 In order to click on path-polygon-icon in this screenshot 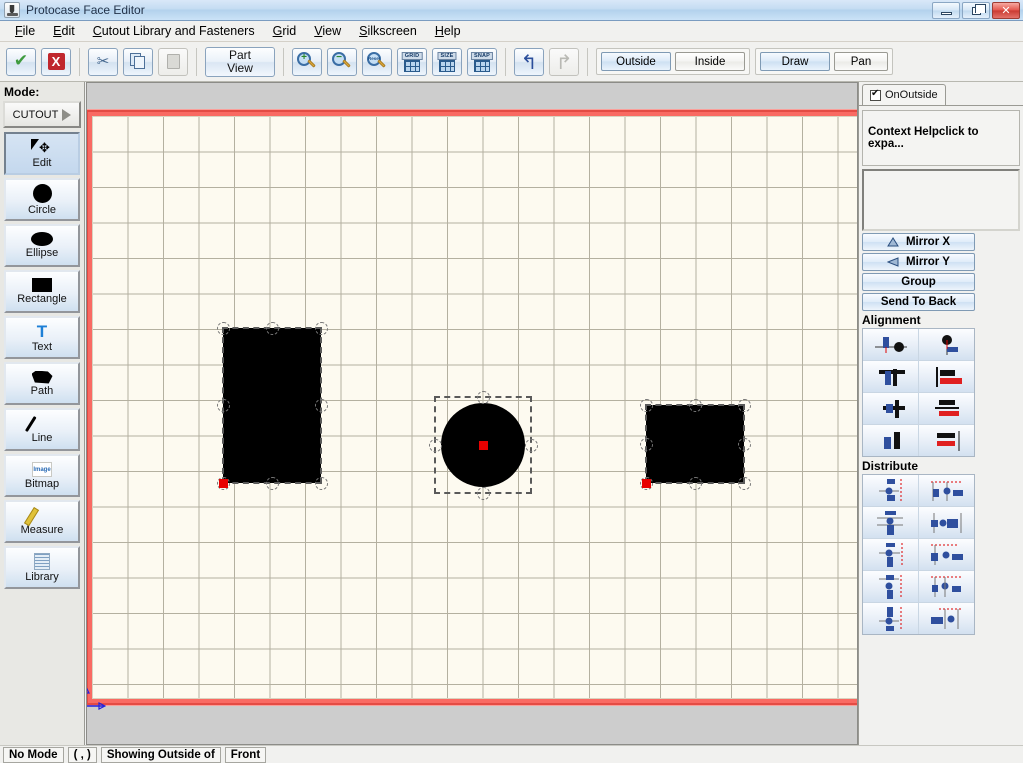, I will do `click(42, 377)`.